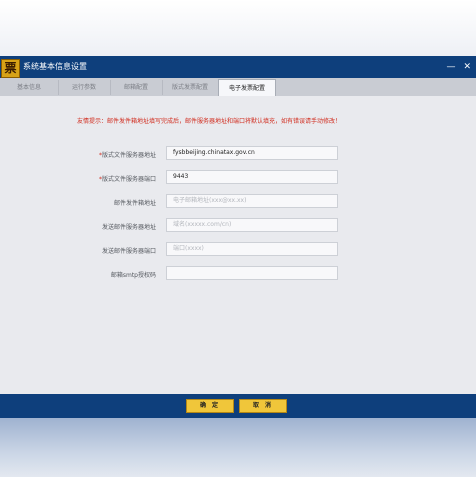  I want to click on window-controls: — ✕, so click(458, 67).